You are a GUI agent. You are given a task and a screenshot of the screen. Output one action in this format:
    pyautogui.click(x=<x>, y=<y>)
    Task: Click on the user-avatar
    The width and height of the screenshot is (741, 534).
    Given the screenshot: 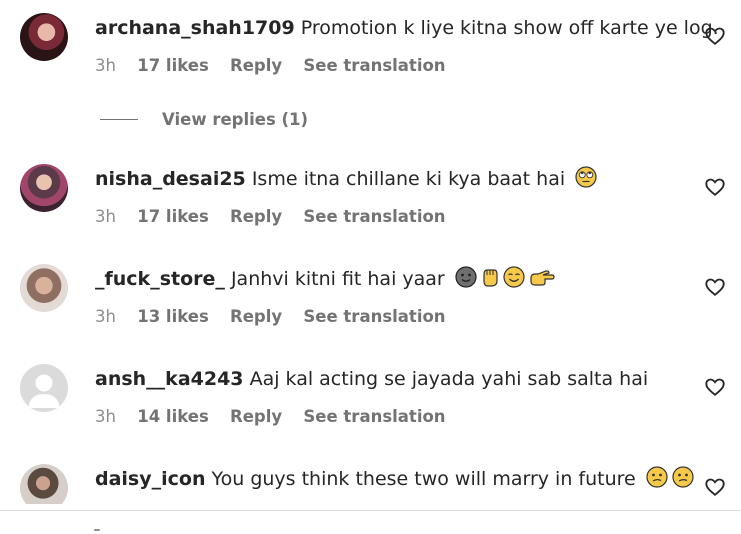 What is the action you would take?
    pyautogui.click(x=44, y=484)
    